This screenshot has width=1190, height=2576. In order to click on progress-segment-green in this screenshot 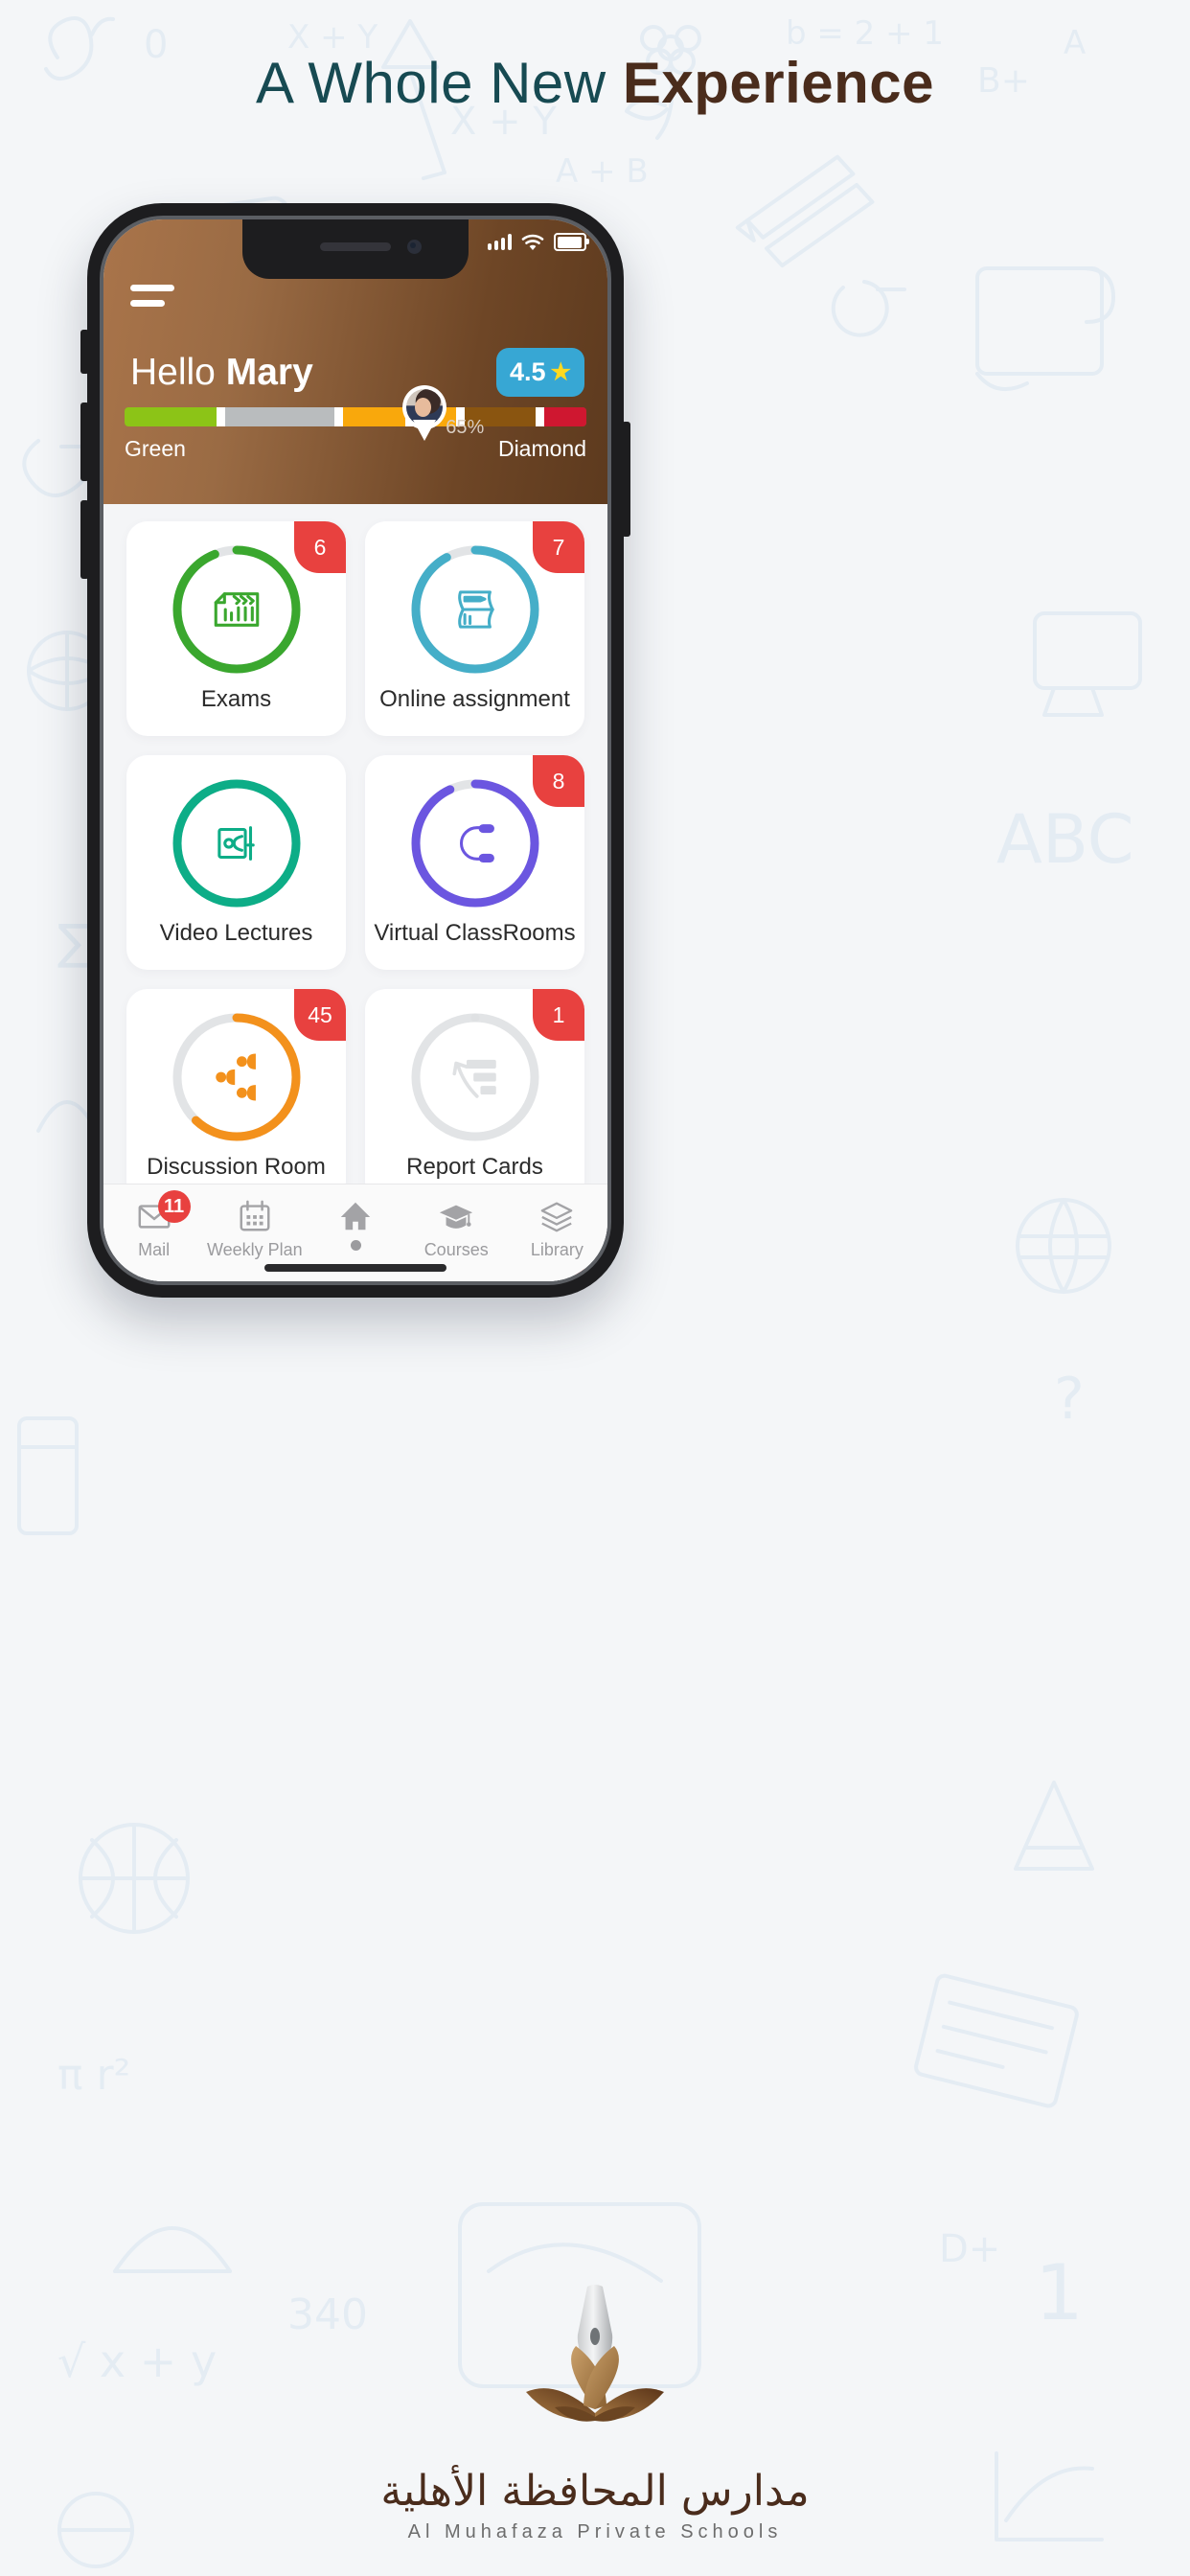, I will do `click(171, 416)`.